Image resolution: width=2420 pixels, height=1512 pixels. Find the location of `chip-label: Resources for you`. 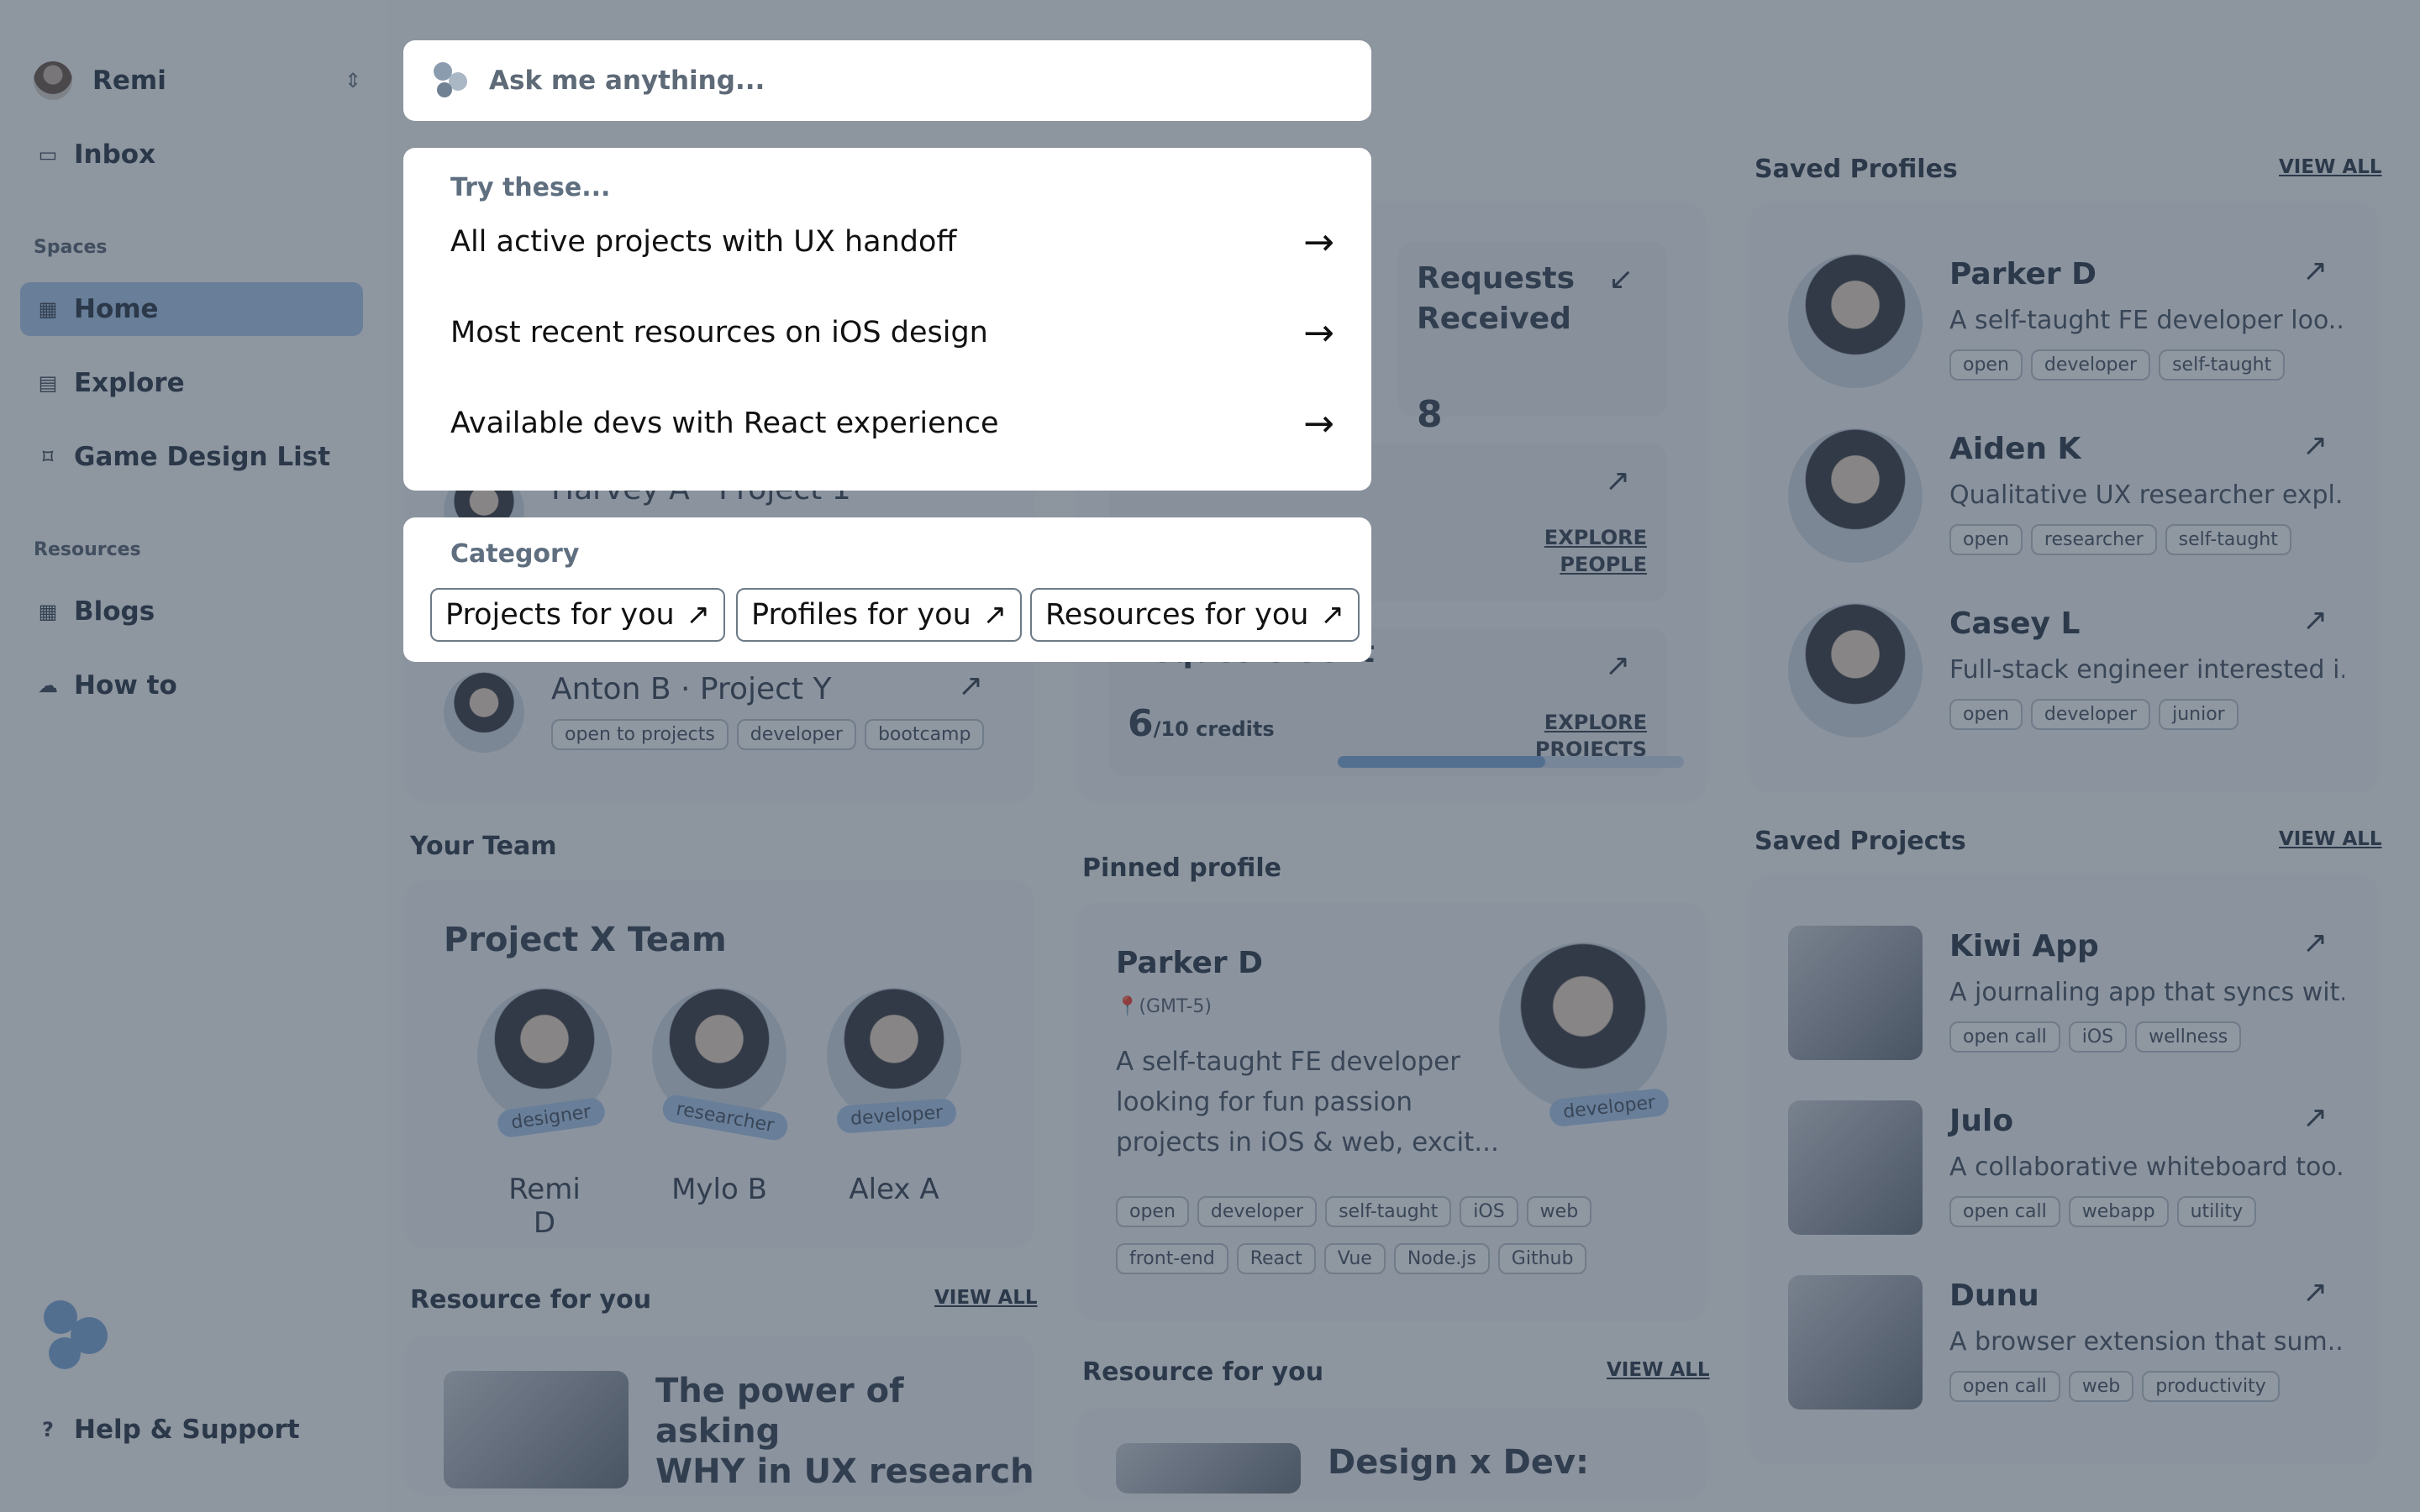

chip-label: Resources for you is located at coordinates (1177, 615).